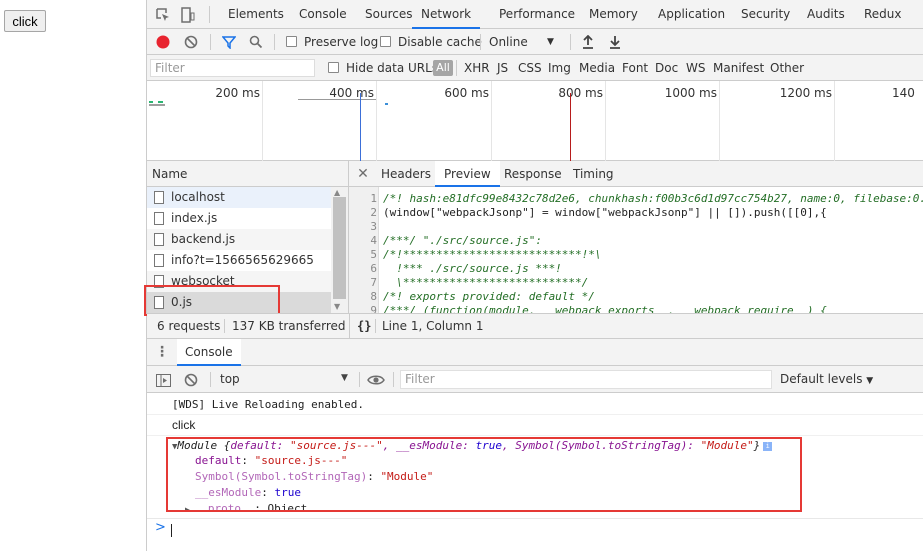  I want to click on scroll-down-icon: ▼, so click(337, 306).